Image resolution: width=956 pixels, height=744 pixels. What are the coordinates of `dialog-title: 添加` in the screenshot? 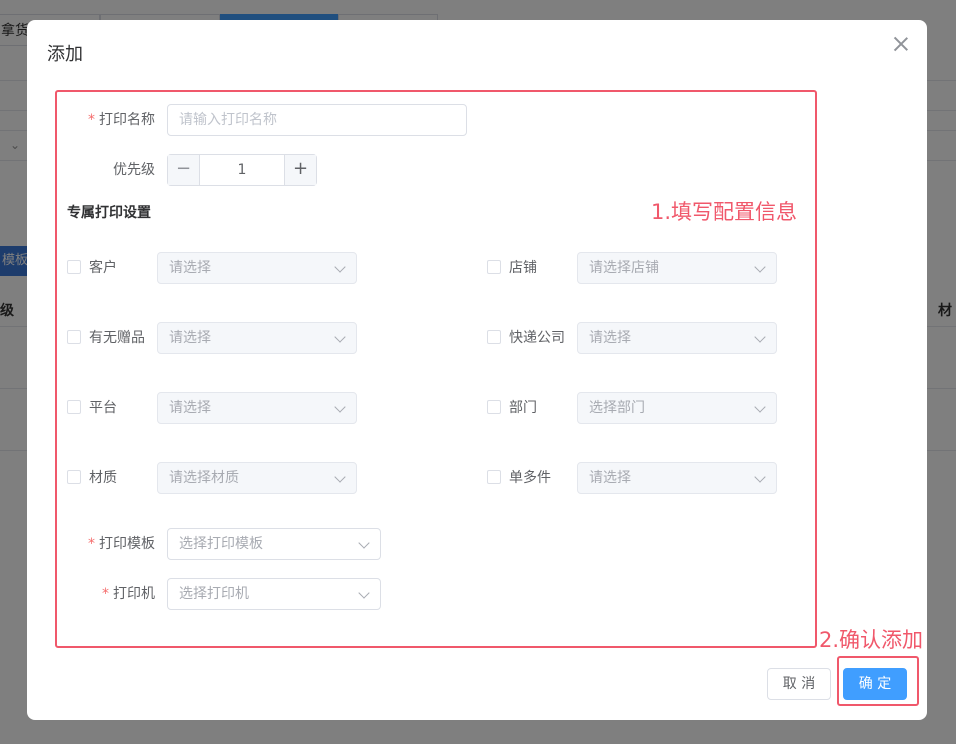 It's located at (65, 54).